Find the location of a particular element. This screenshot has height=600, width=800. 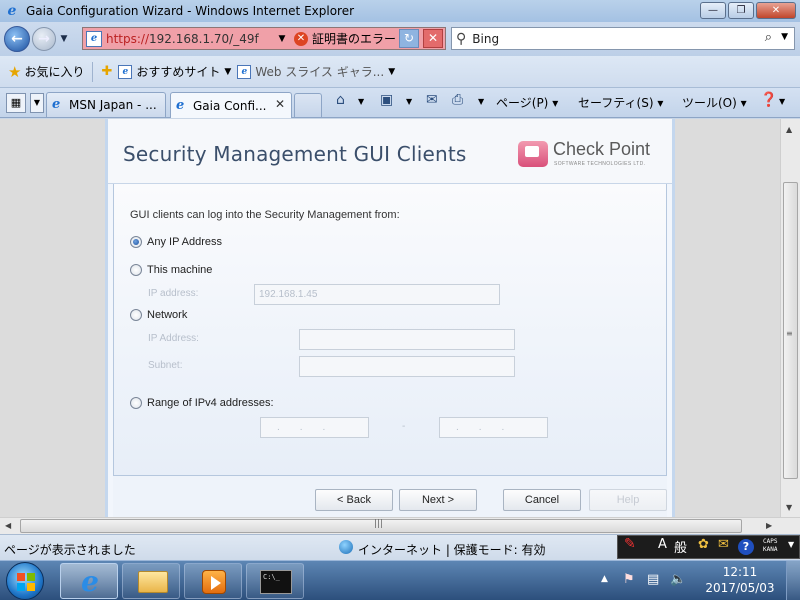

close-window-button: ✕ is located at coordinates (776, 10).